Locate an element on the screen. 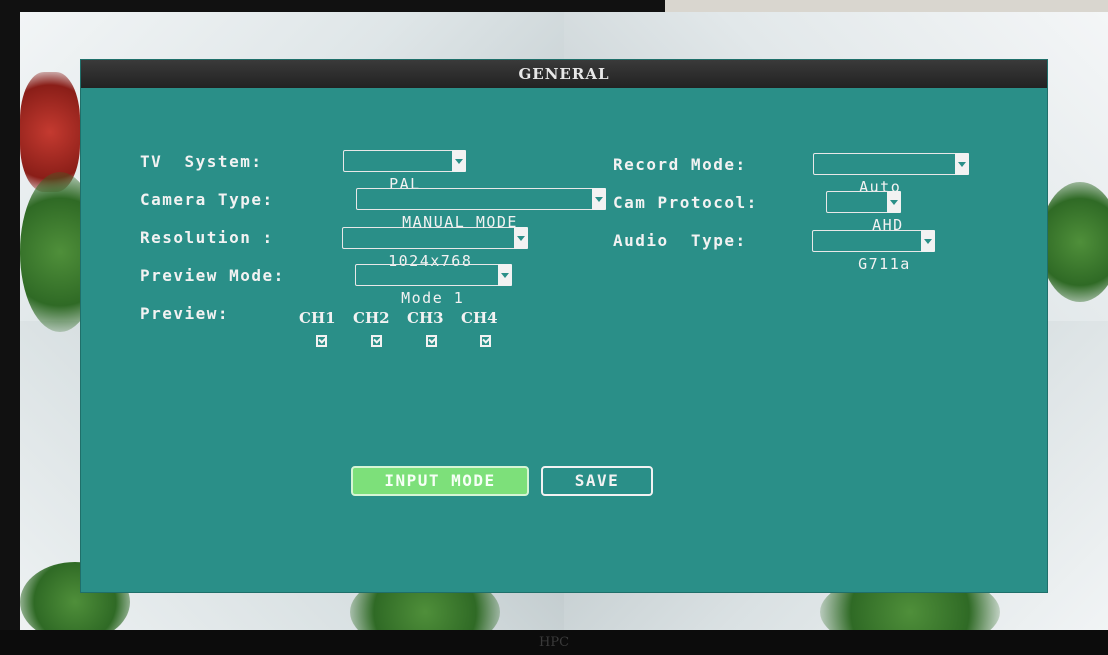 The width and height of the screenshot is (1108, 655). resolution-label: Resolution : is located at coordinates (207, 237).